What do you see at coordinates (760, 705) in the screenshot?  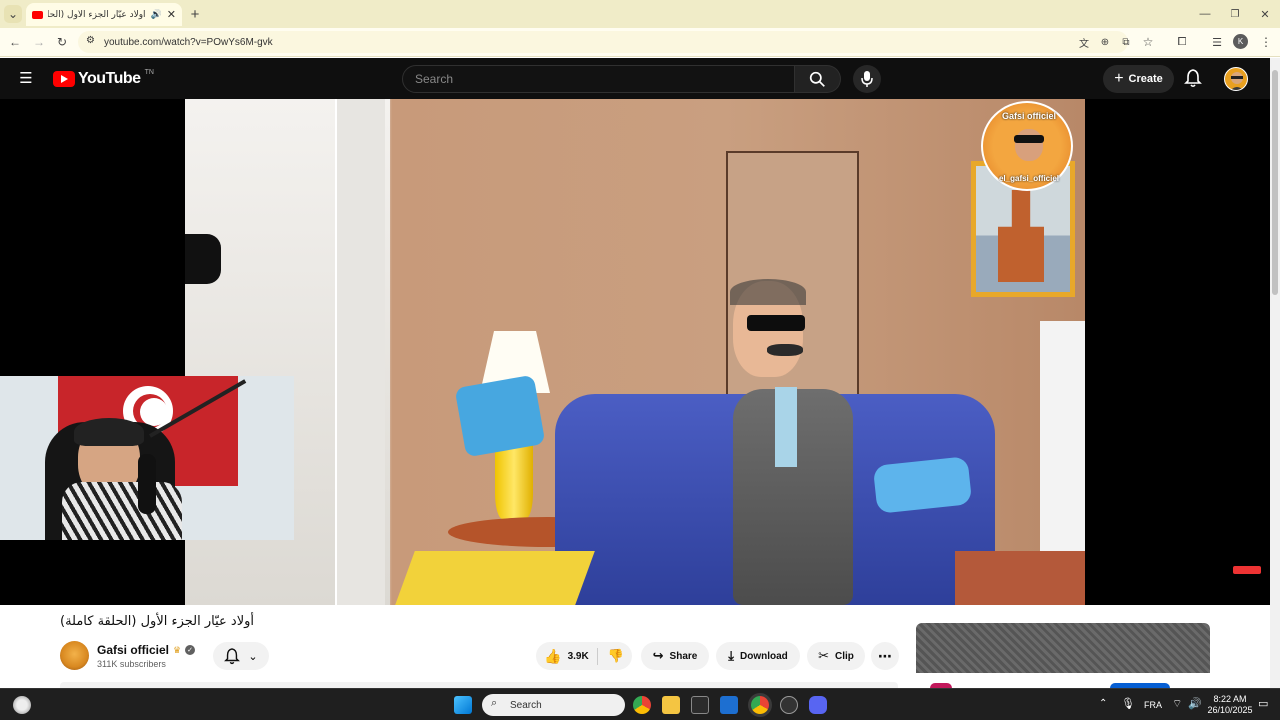 I see `chrome-active-icon` at bounding box center [760, 705].